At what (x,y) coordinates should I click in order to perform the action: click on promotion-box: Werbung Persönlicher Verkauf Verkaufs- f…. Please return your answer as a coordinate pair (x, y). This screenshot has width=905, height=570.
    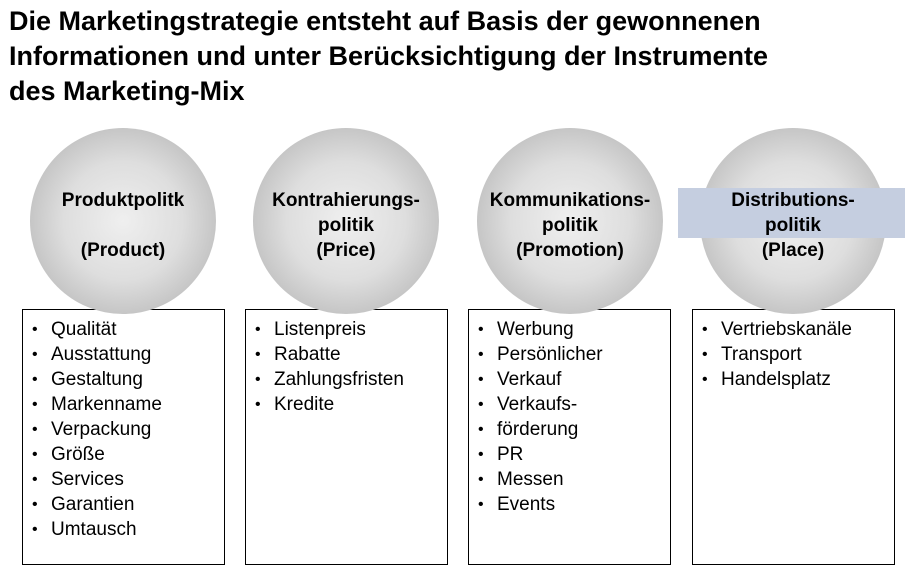
    Looking at the image, I should click on (569, 437).